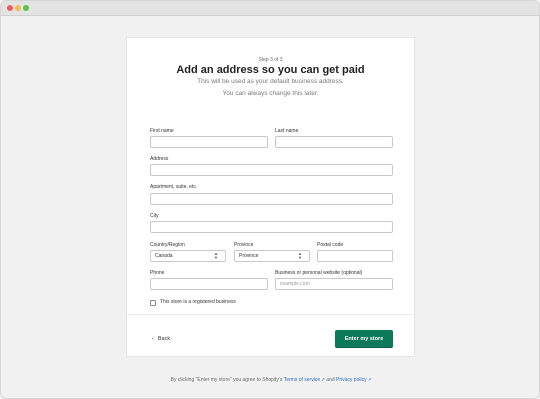 The height and width of the screenshot is (399, 540). What do you see at coordinates (244, 245) in the screenshot?
I see `province-label: Province` at bounding box center [244, 245].